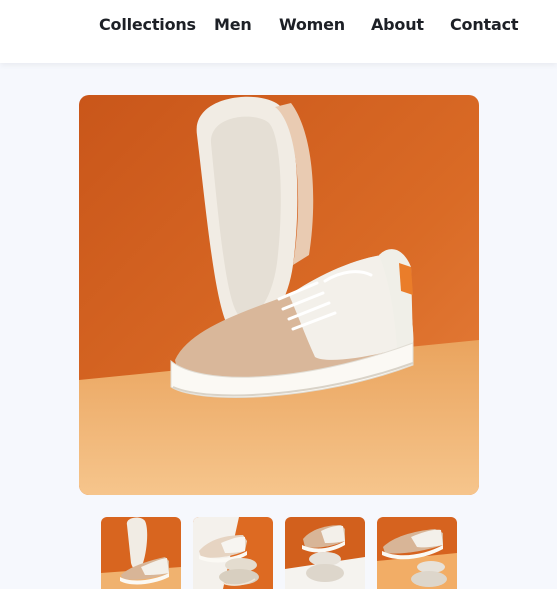 The height and width of the screenshot is (589, 557). I want to click on nav-link-about: About, so click(397, 24).